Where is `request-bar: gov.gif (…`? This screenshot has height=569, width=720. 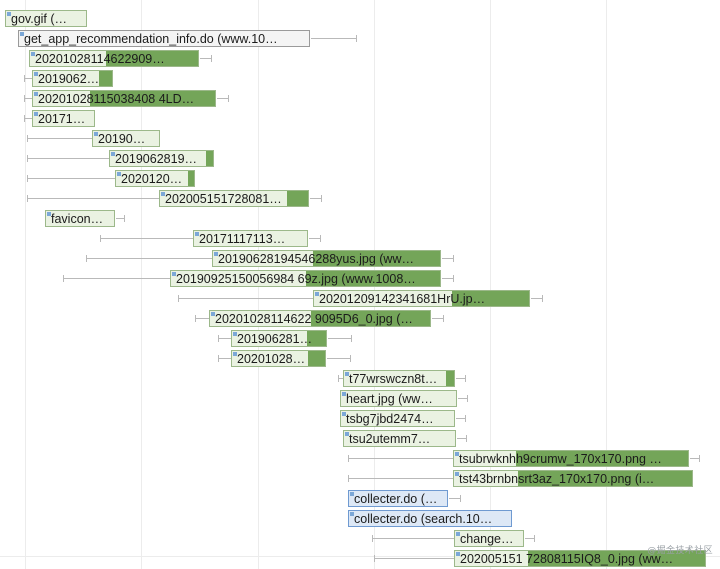
request-bar: gov.gif (… is located at coordinates (46, 18).